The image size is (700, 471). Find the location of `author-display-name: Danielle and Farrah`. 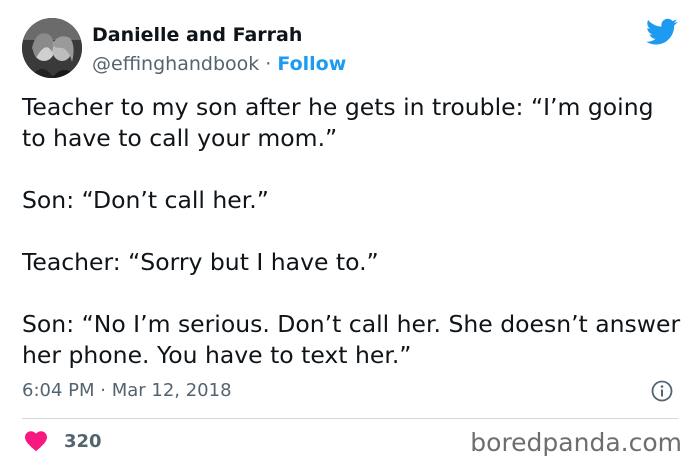

author-display-name: Danielle and Farrah is located at coordinates (219, 35).